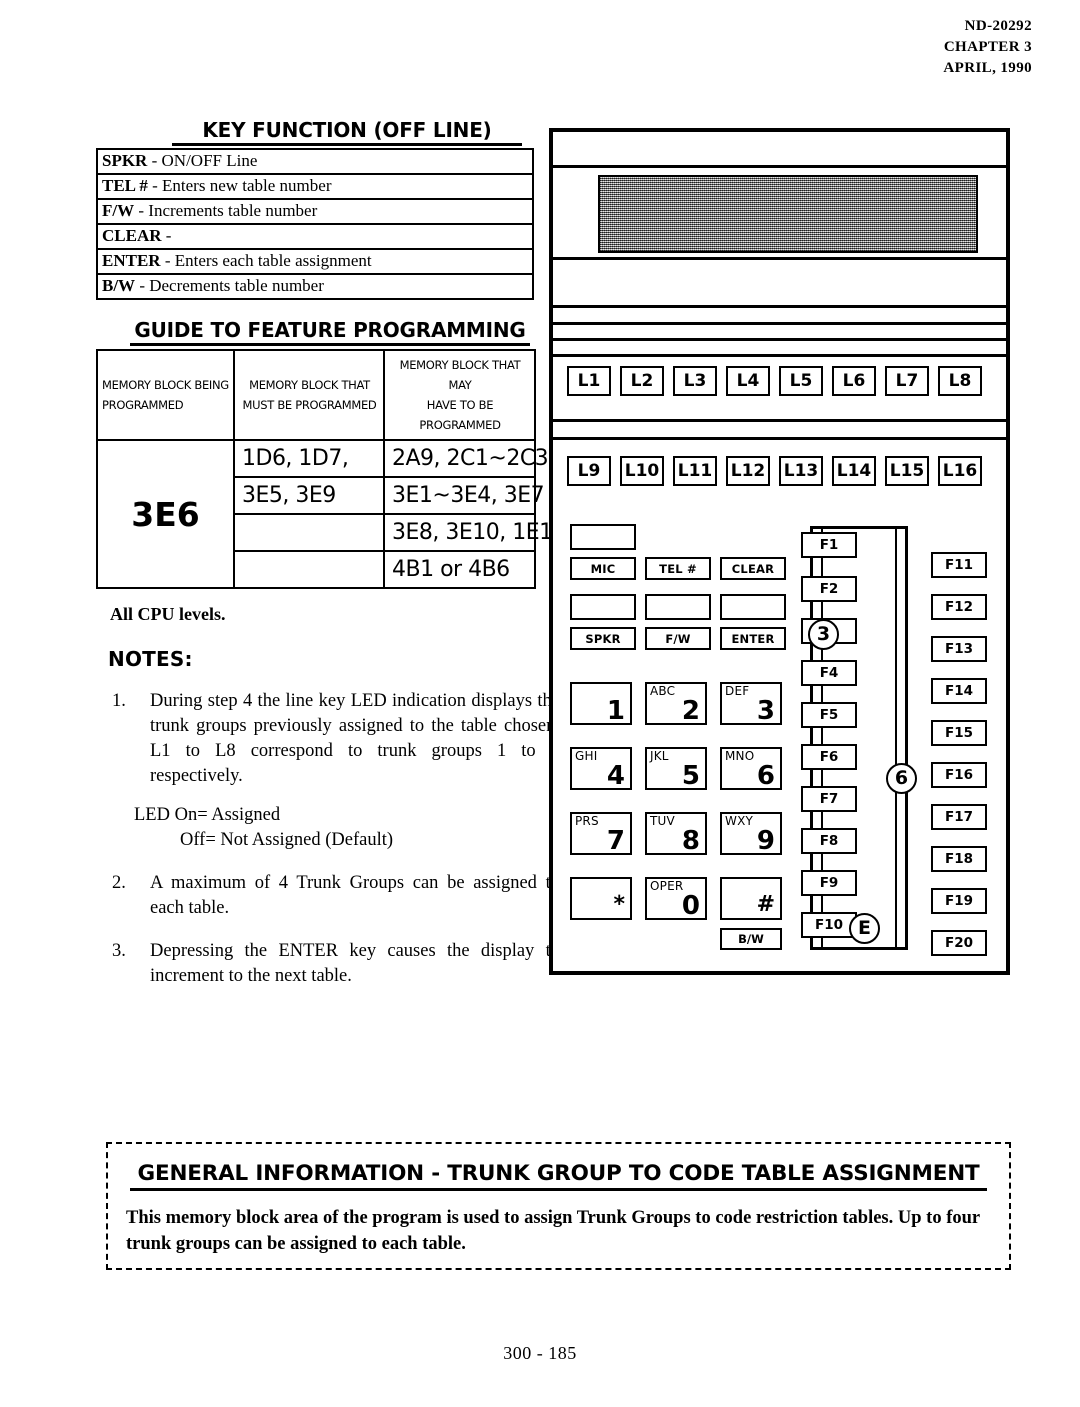  Describe the element at coordinates (751, 769) in the screenshot. I see `dial-key-6: MNO 6` at that location.